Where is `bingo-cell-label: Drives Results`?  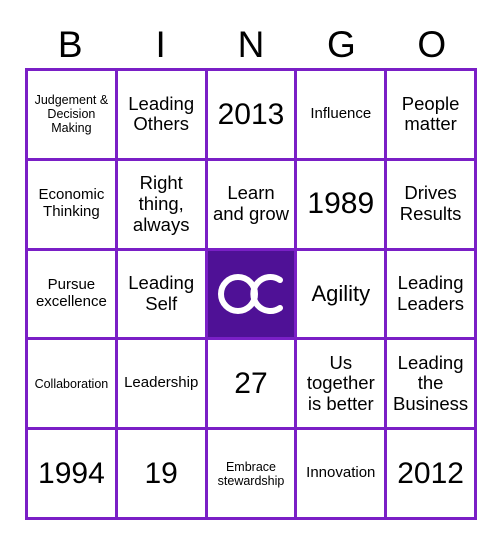 bingo-cell-label: Drives Results is located at coordinates (430, 203).